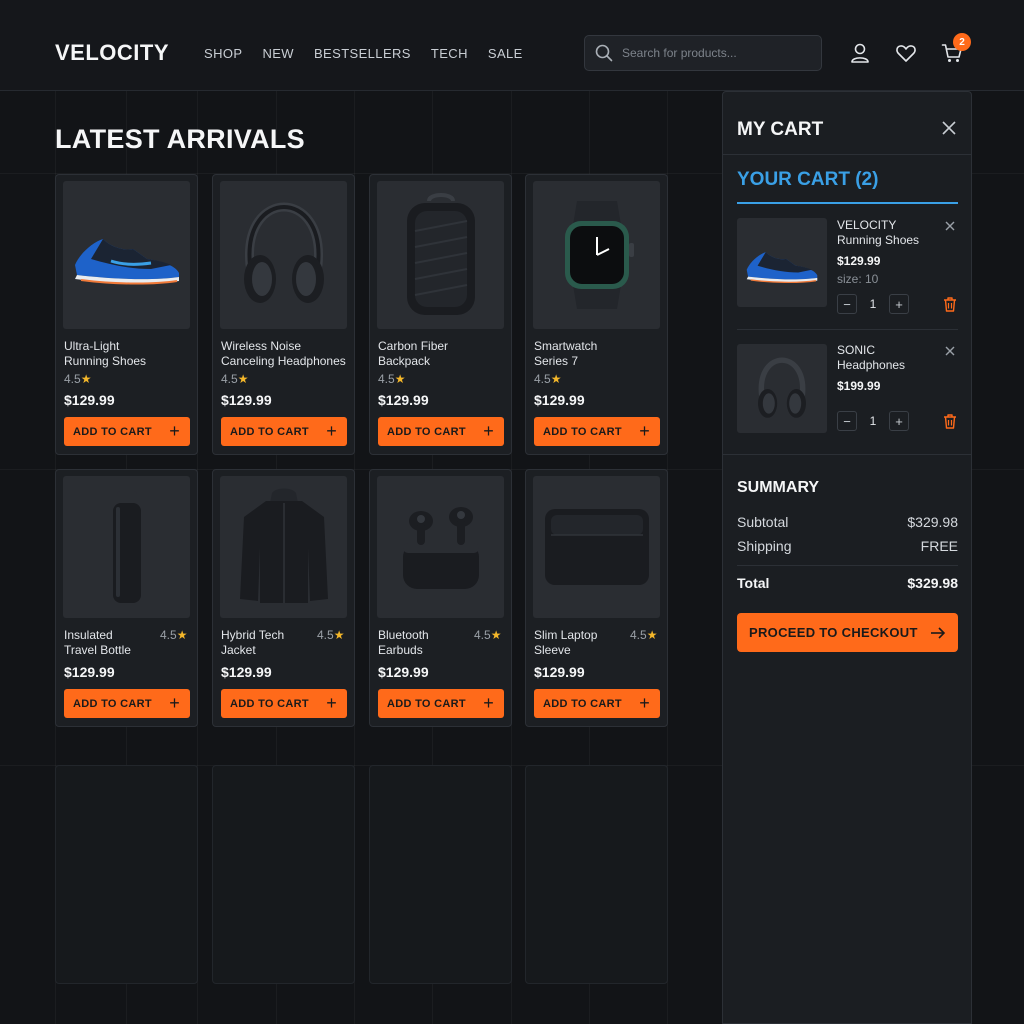  What do you see at coordinates (604, 53) in the screenshot?
I see `search-icon` at bounding box center [604, 53].